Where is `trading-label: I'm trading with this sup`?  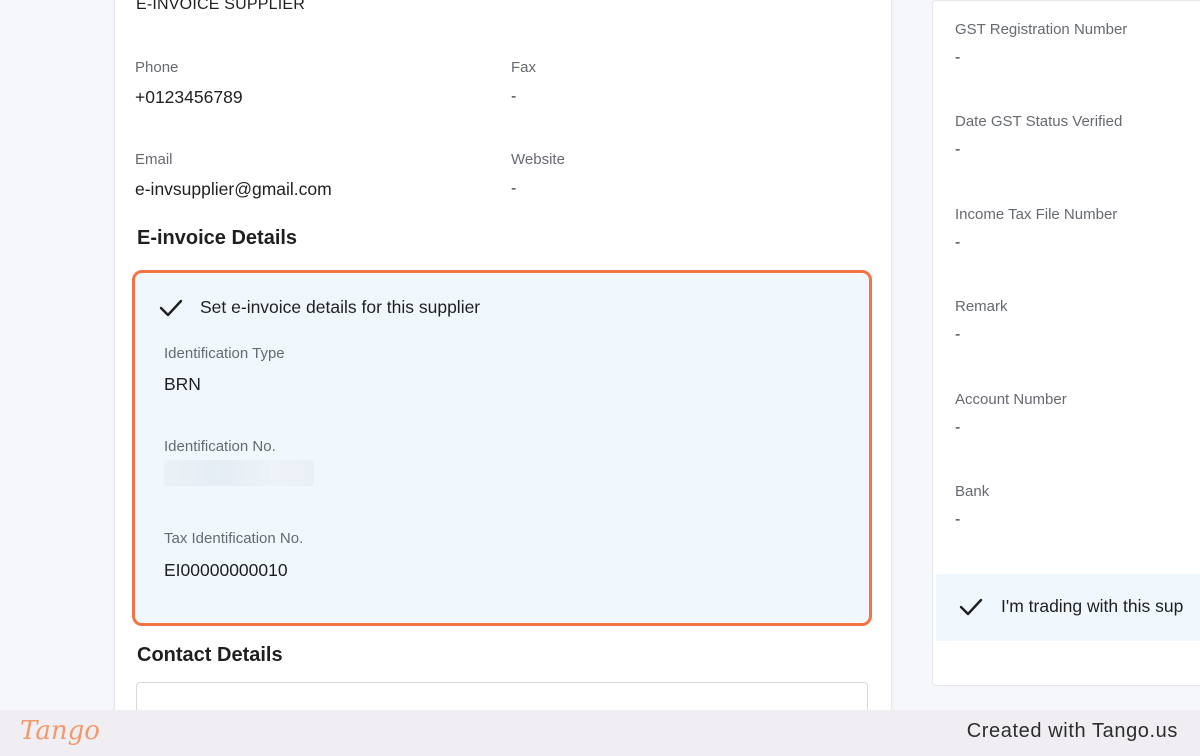
trading-label: I'm trading with this sup is located at coordinates (1092, 606).